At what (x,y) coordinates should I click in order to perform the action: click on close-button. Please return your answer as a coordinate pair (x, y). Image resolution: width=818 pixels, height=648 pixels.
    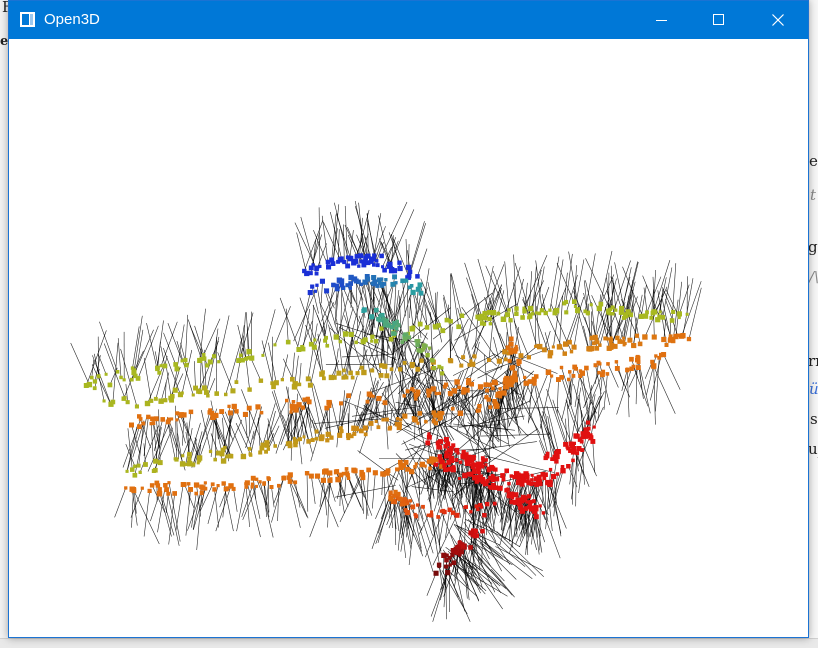
    Looking at the image, I should click on (778, 20).